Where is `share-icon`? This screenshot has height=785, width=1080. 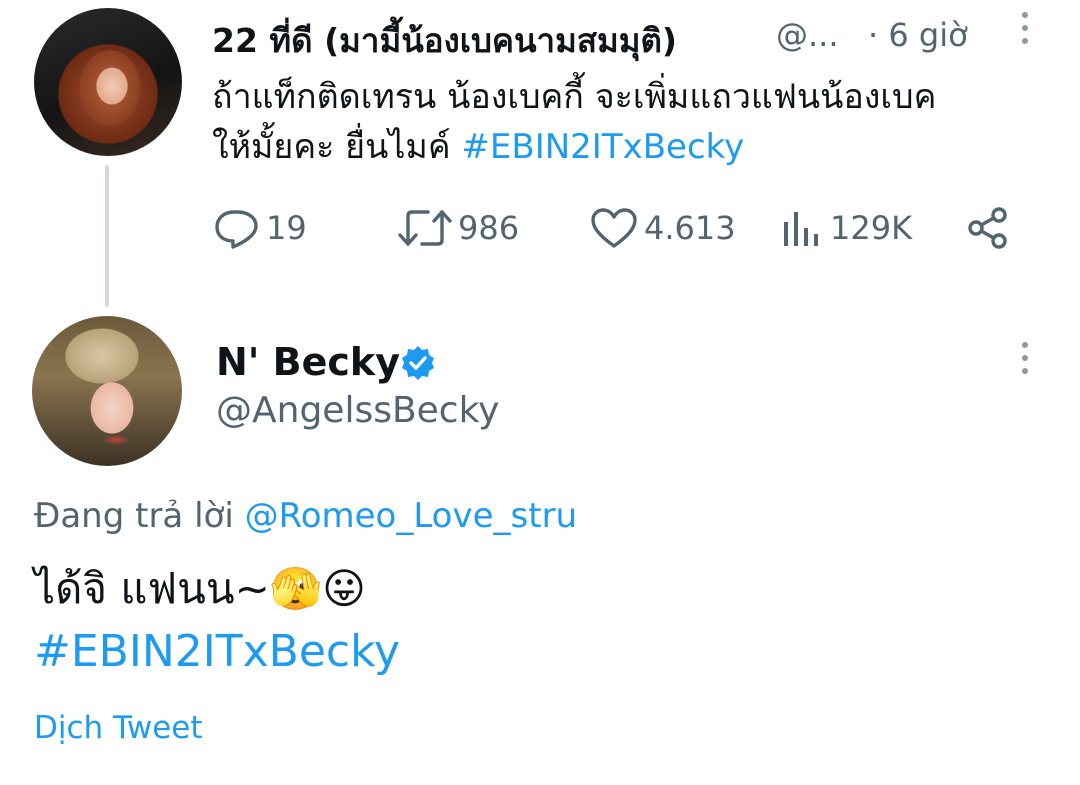
share-icon is located at coordinates (987, 228).